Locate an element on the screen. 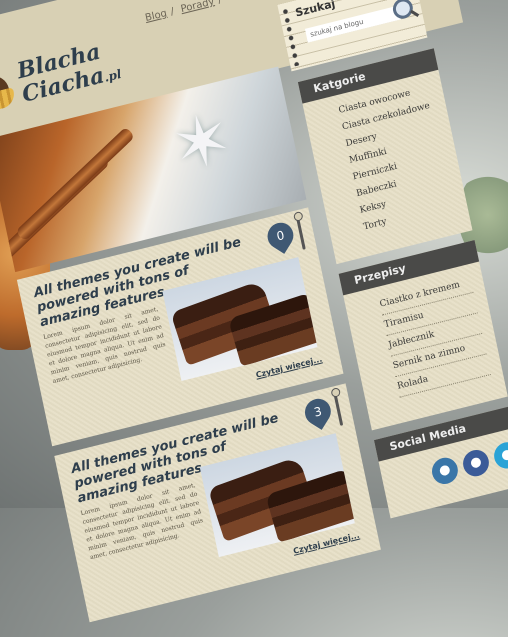  top-nav: Blog / Porady / is located at coordinates (185, 12).